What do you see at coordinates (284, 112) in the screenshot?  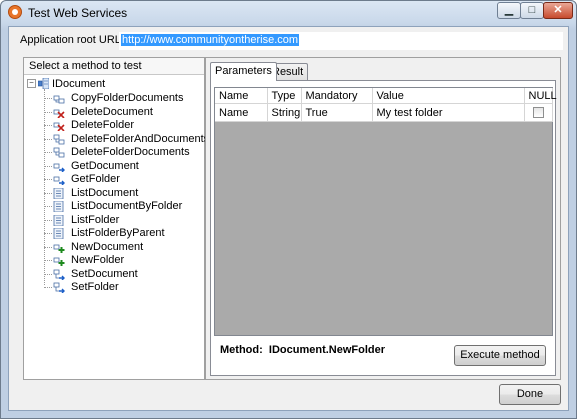 I see `cell-type: String` at bounding box center [284, 112].